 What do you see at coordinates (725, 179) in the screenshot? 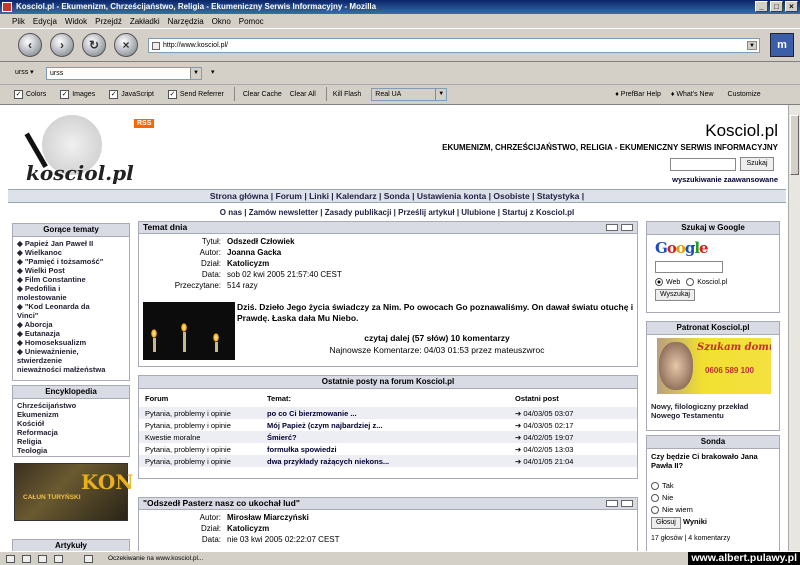
I see `advanced-search-link: wyszukiwanie zaawansowane` at bounding box center [725, 179].